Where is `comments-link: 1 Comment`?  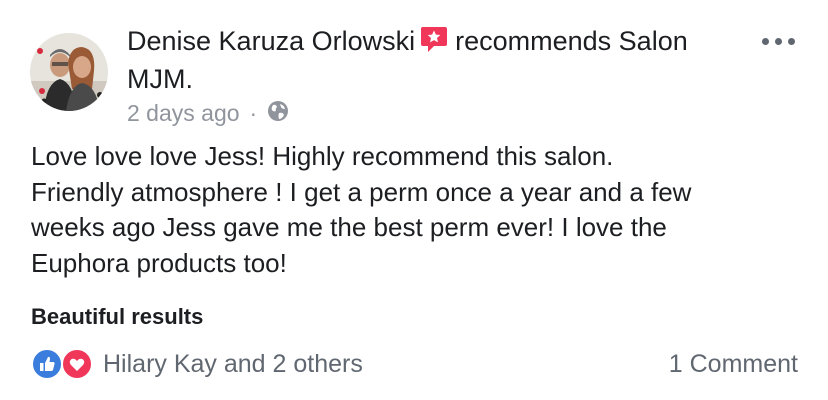 comments-link: 1 Comment is located at coordinates (733, 364).